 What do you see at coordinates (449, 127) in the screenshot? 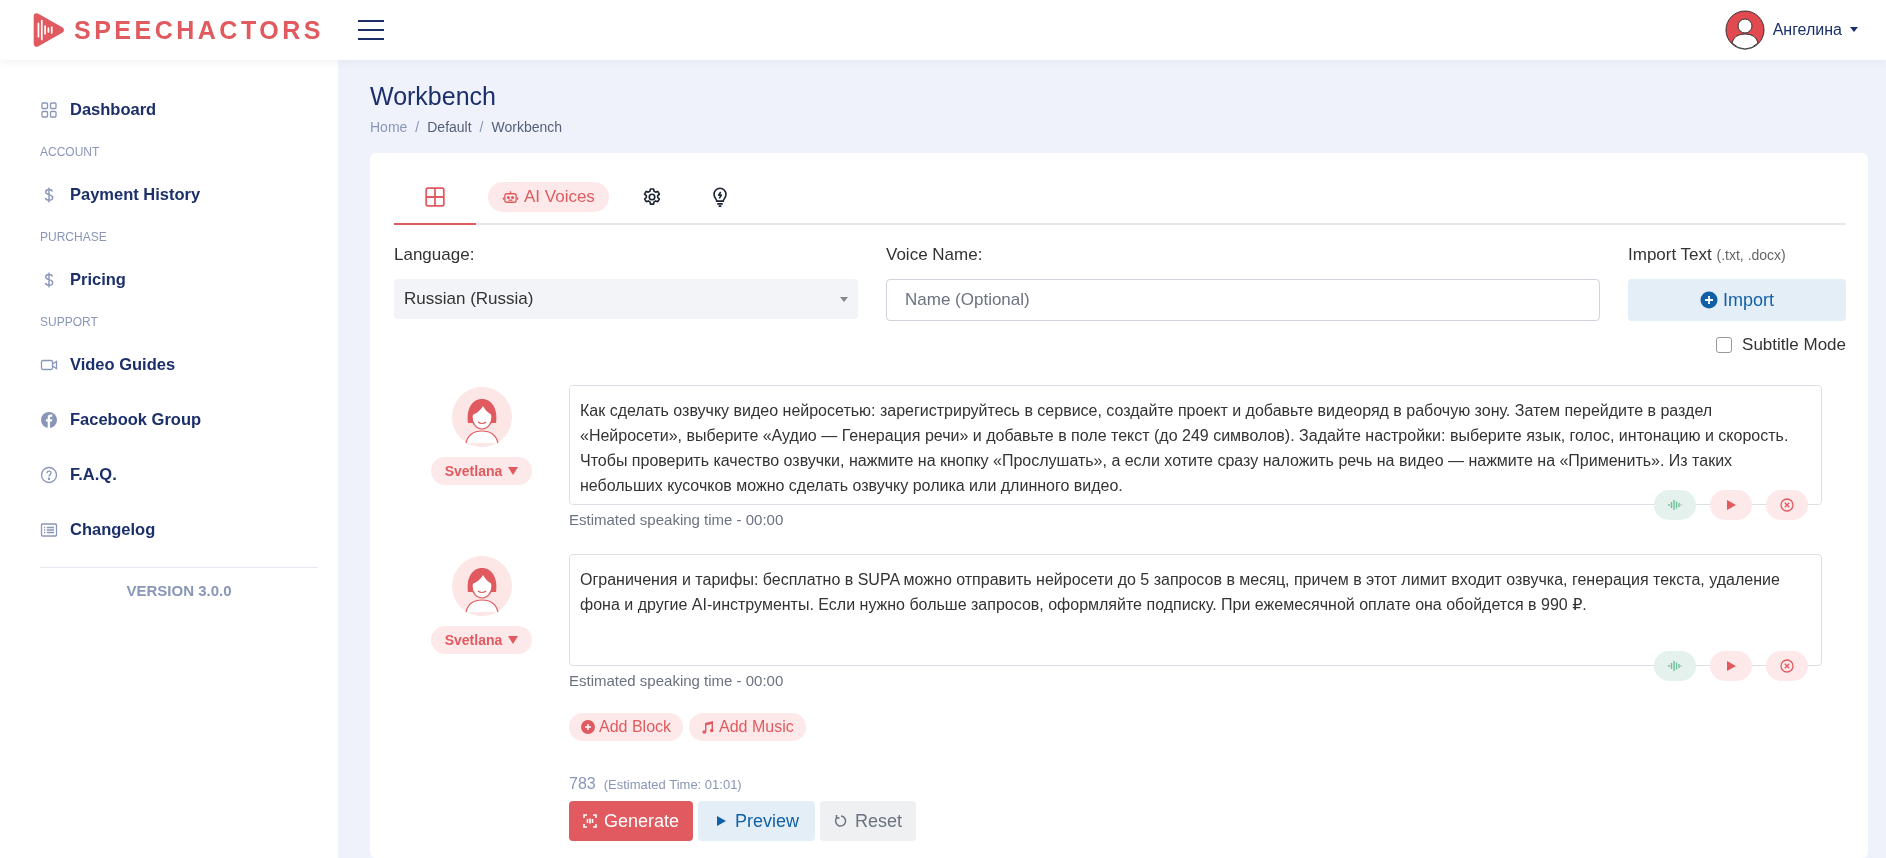
I see `breadcrumb-item: Default` at bounding box center [449, 127].